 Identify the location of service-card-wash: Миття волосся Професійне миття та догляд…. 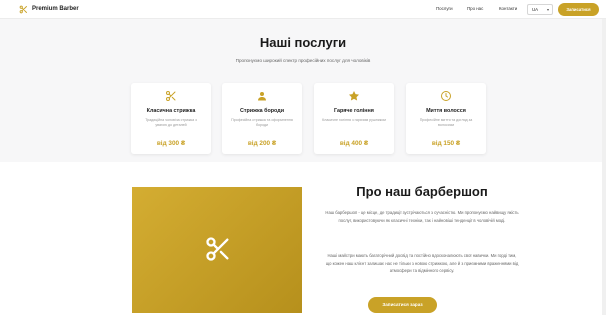
(446, 118).